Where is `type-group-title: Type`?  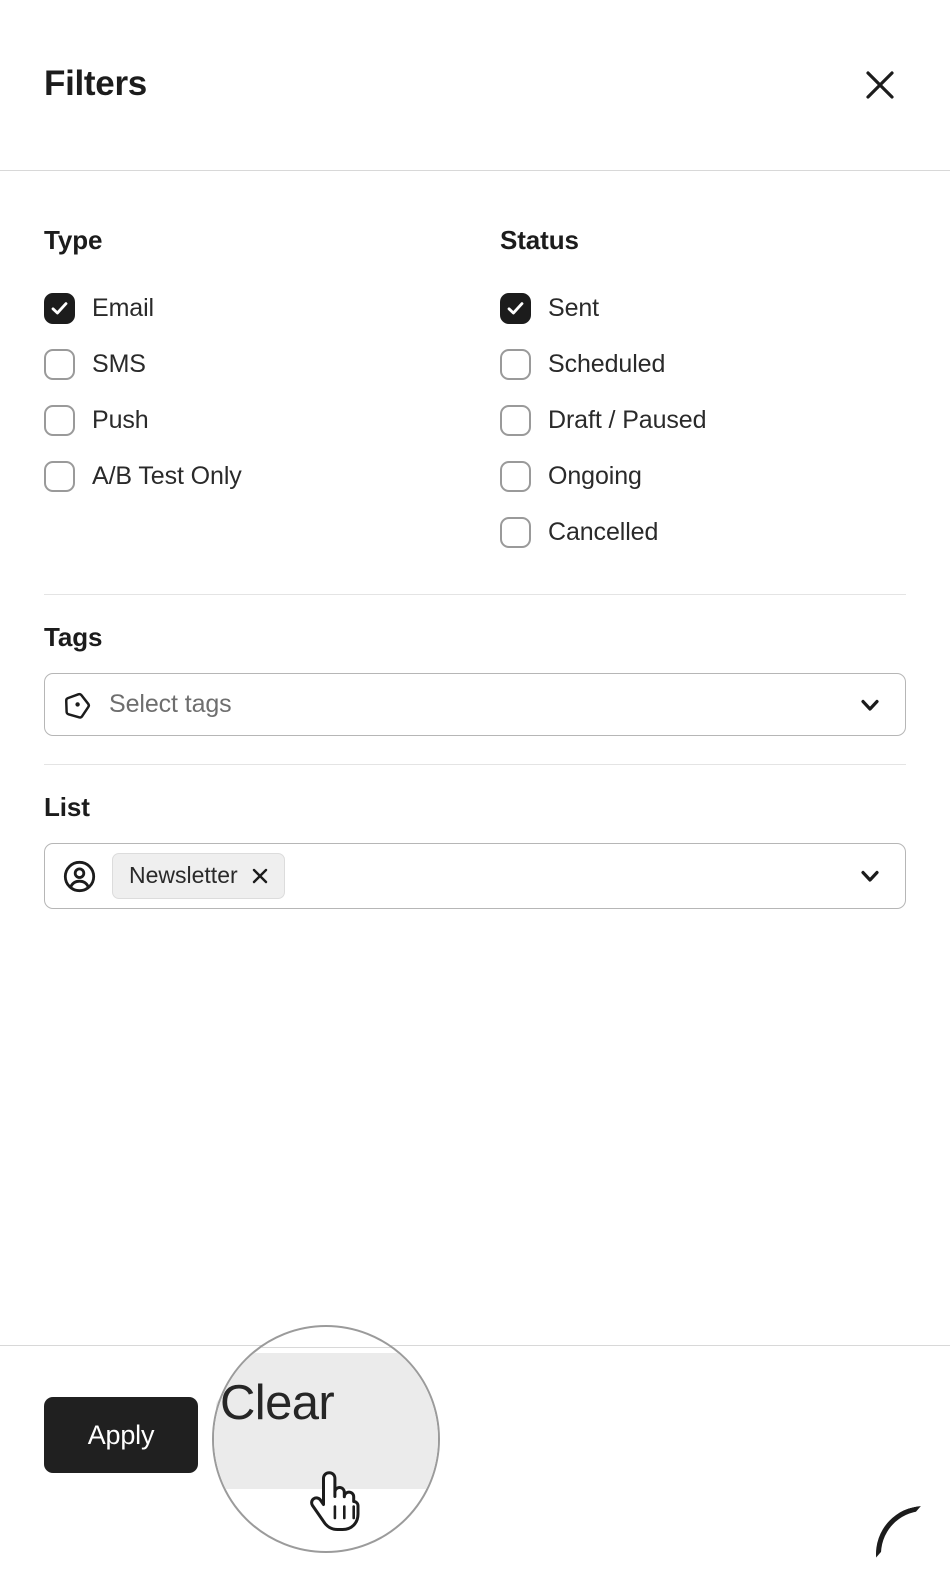 type-group-title: Type is located at coordinates (73, 240).